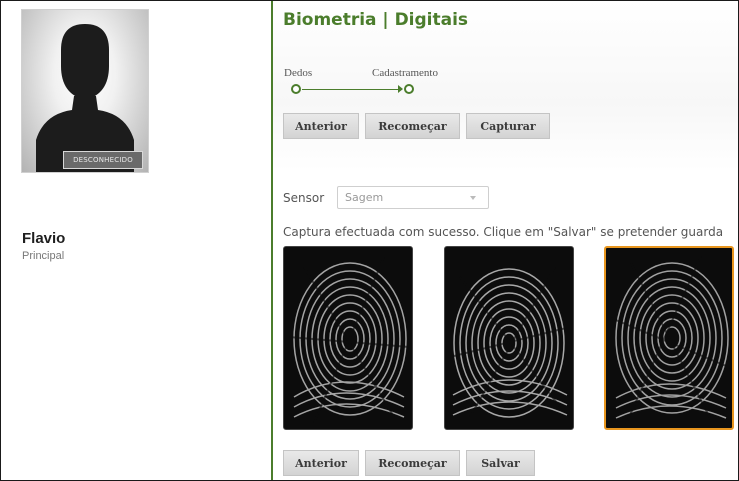 The image size is (739, 481). I want to click on page-title: Biometria | Digitais, so click(376, 20).